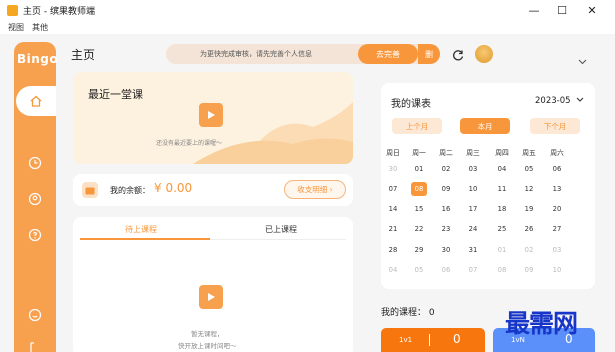 This screenshot has height=352, width=615. I want to click on month-value: 2023-05, so click(553, 101).